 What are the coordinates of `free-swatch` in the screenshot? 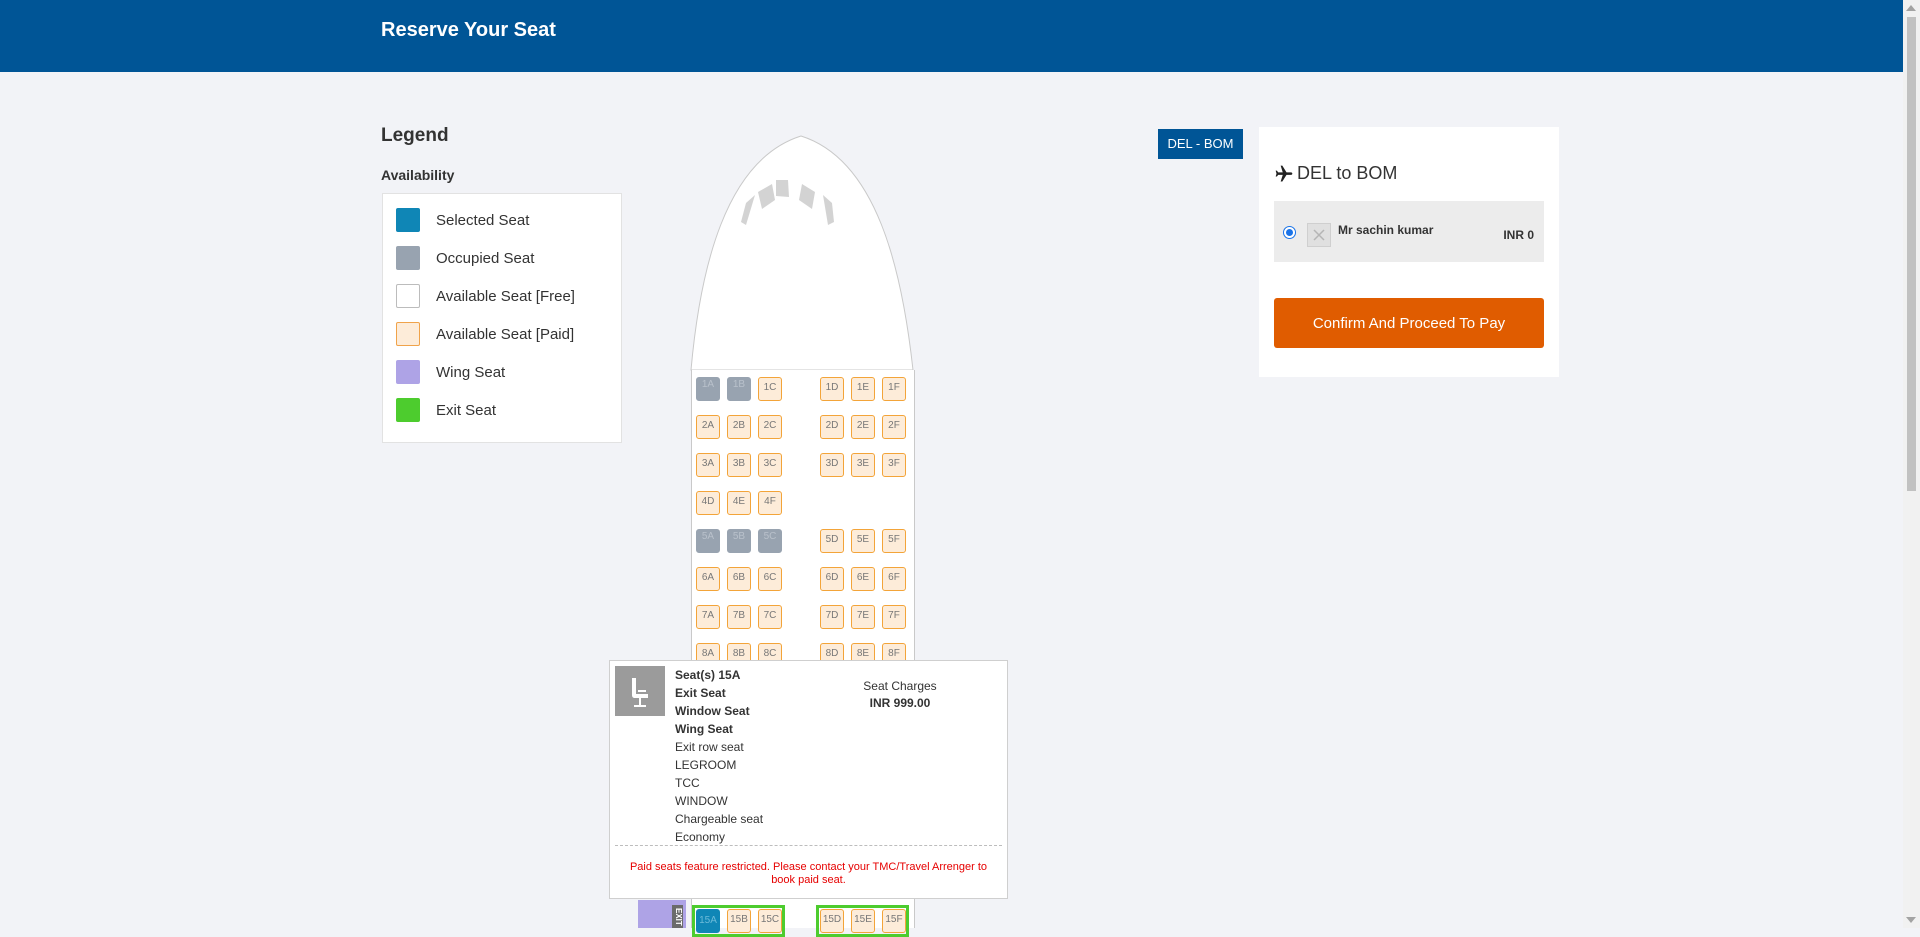 It's located at (408, 296).